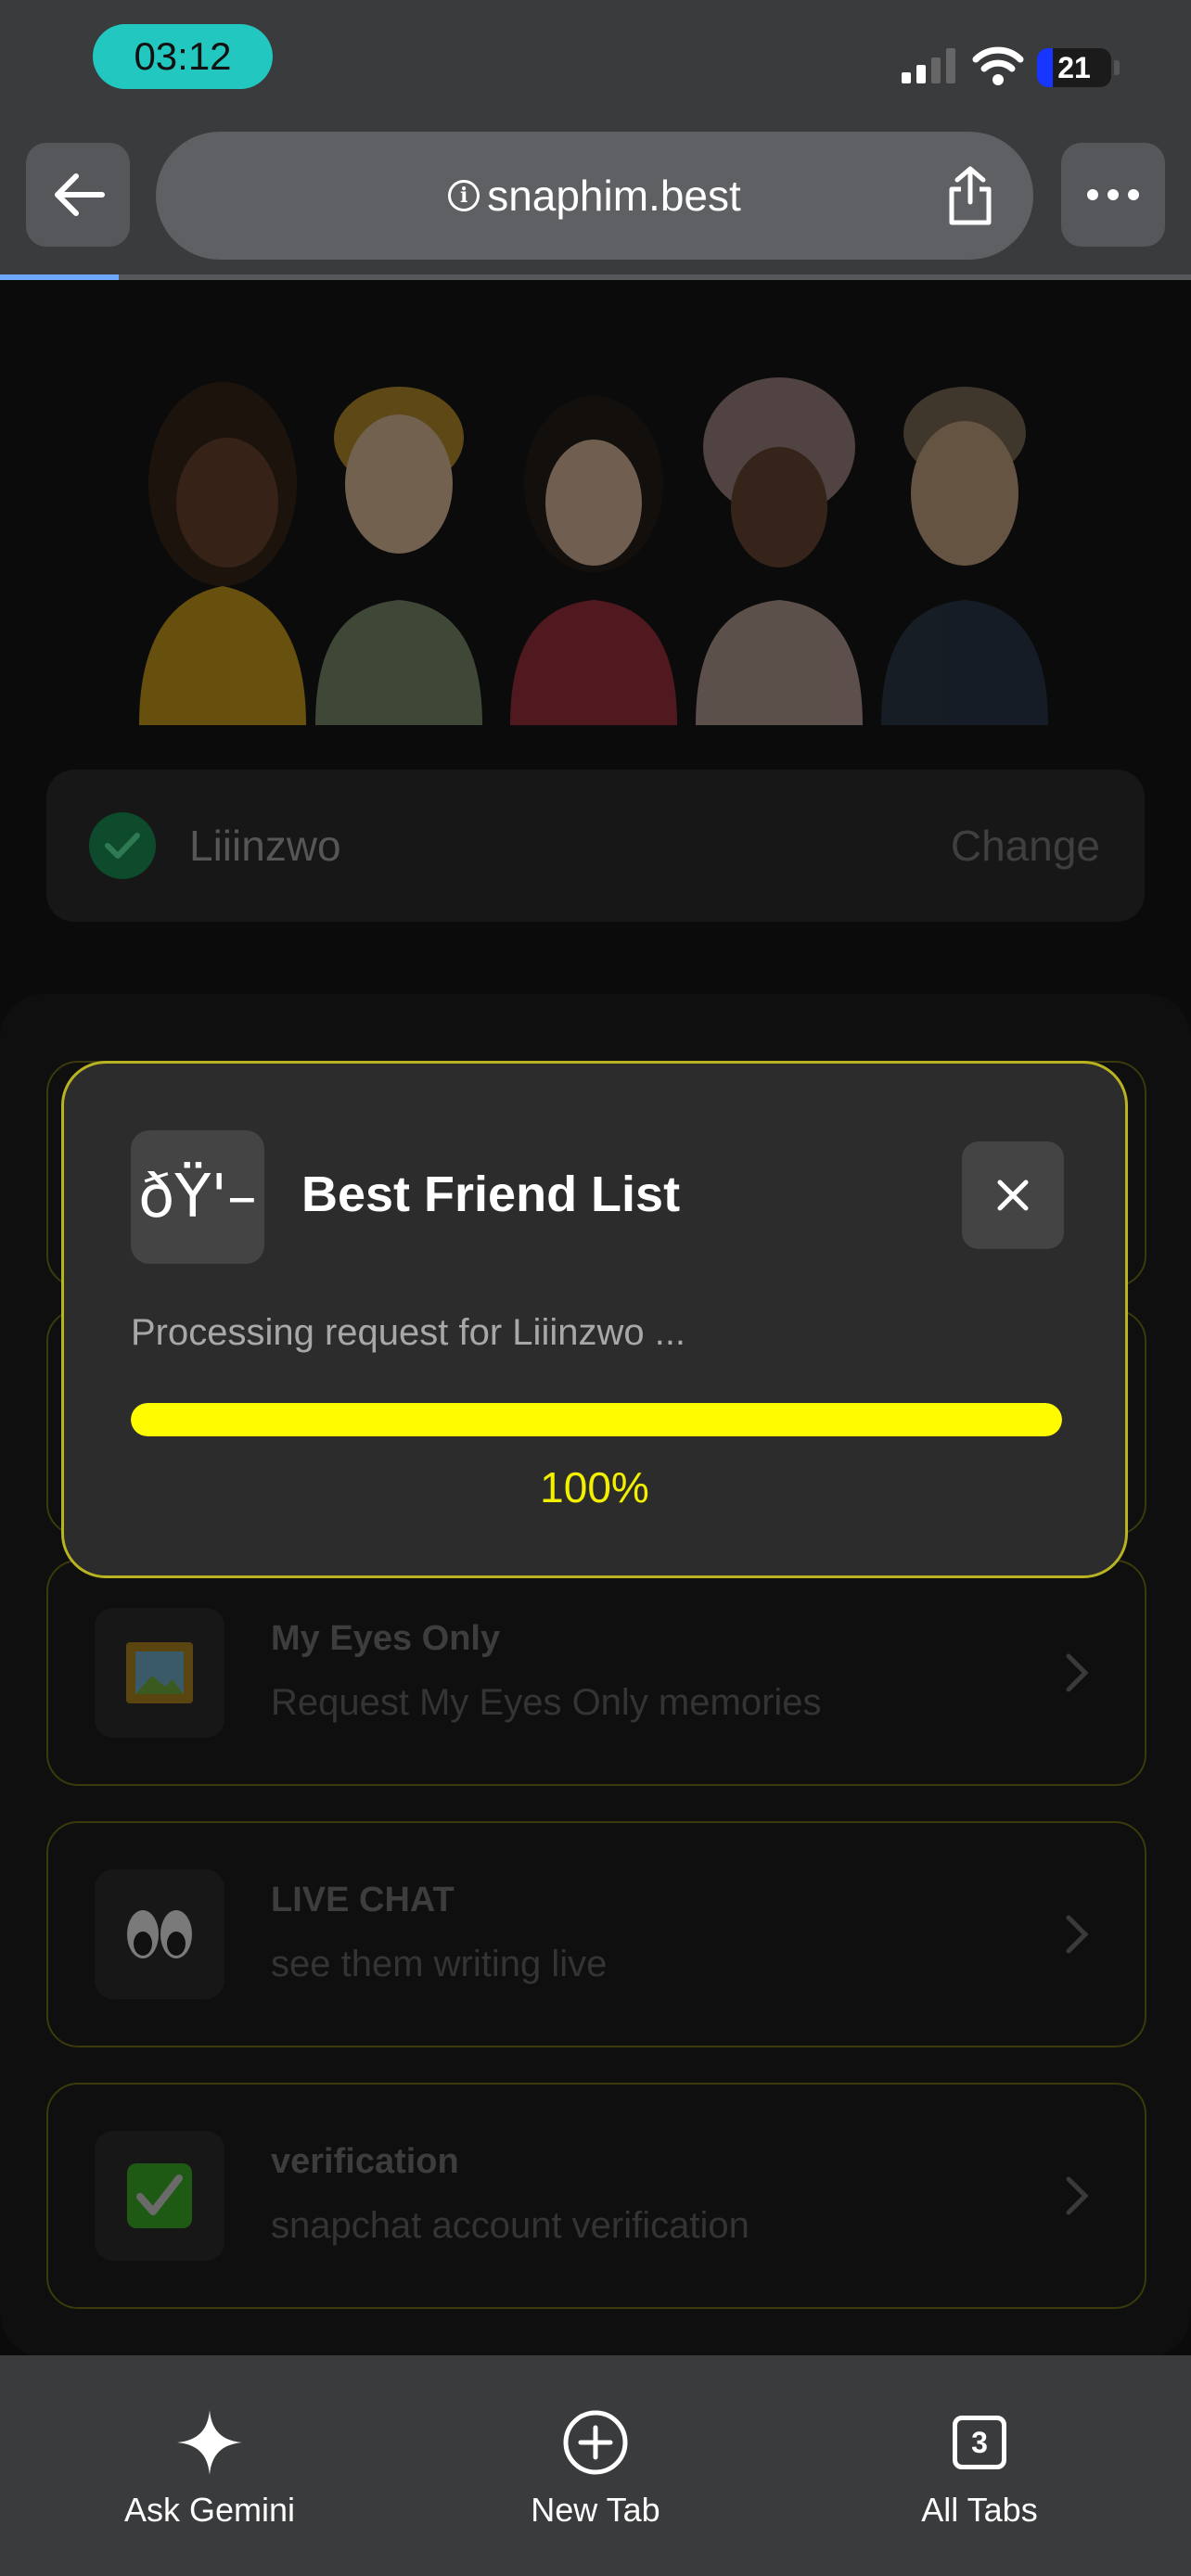 The image size is (1191, 2576). I want to click on more-options-button, so click(1113, 195).